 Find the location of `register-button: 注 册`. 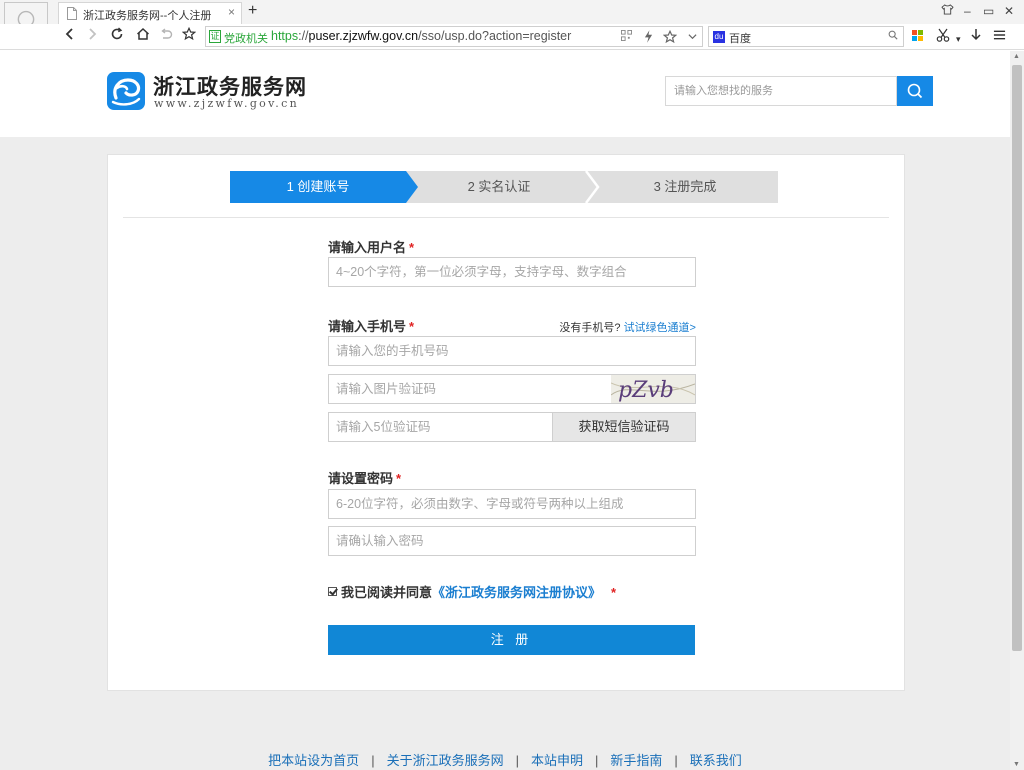

register-button: 注 册 is located at coordinates (511, 640).